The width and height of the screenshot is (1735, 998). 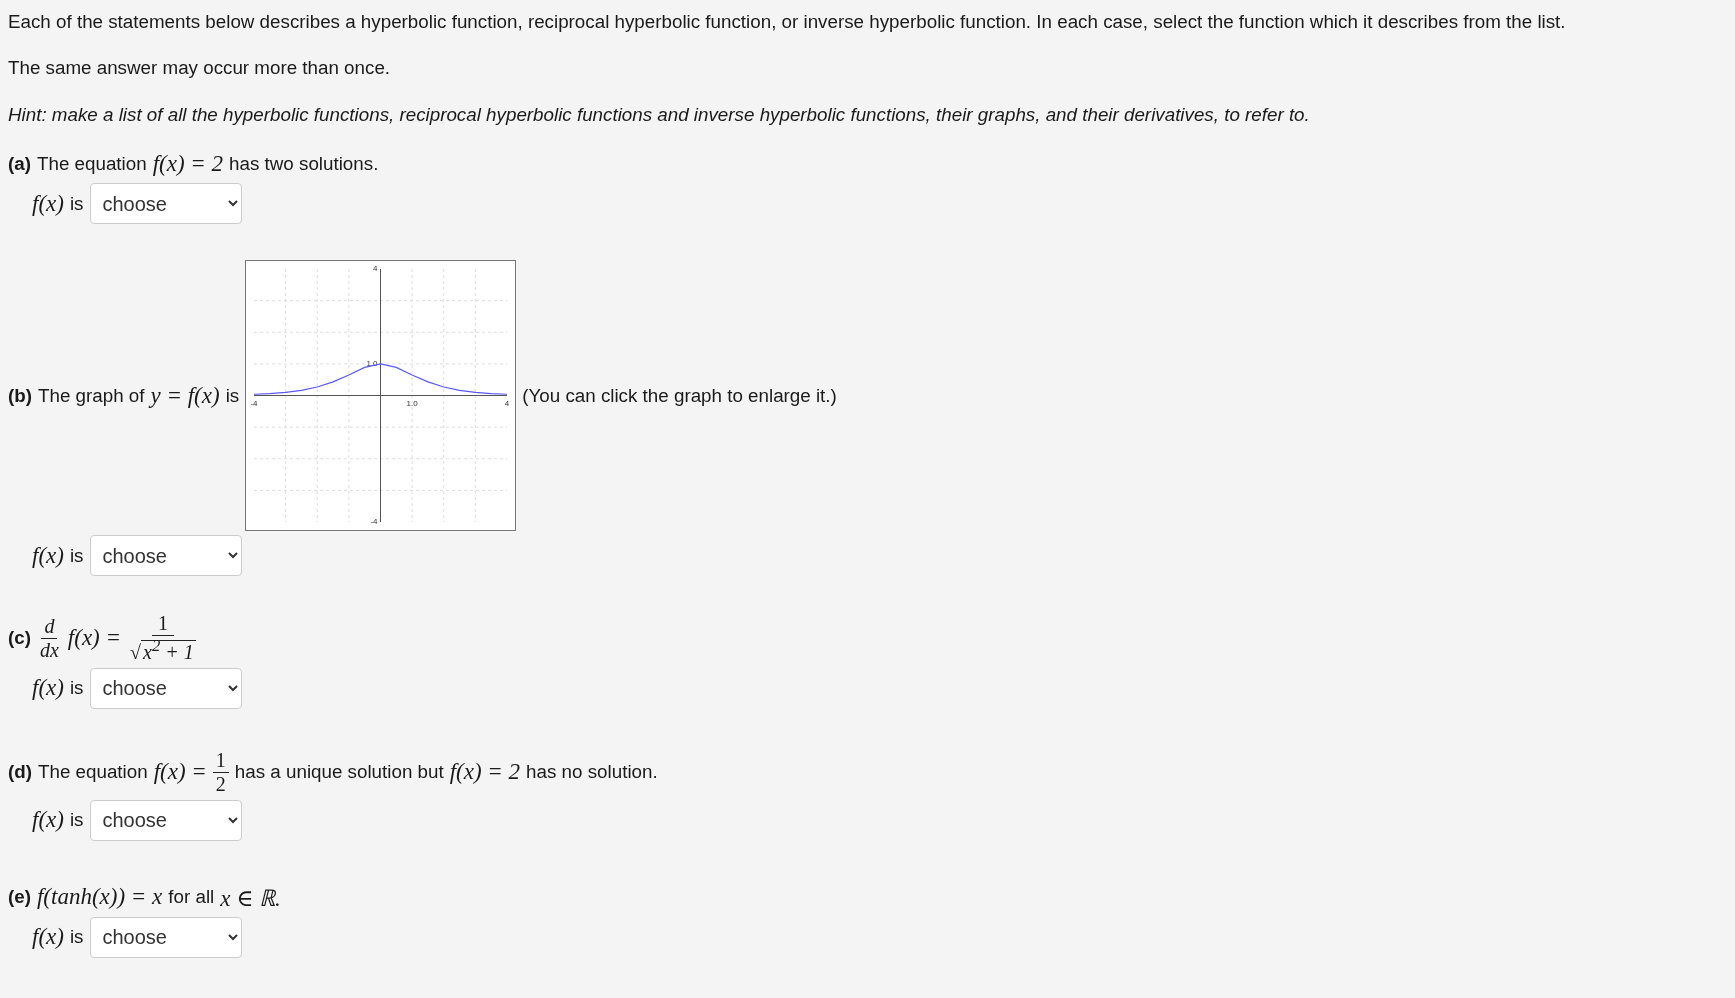 What do you see at coordinates (191, 896) in the screenshot?
I see `question-text: for all` at bounding box center [191, 896].